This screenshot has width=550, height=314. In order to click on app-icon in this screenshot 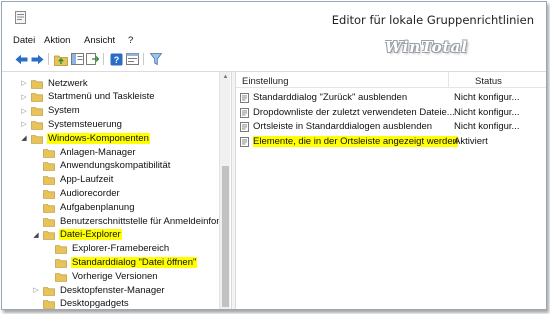, I will do `click(20, 17)`.